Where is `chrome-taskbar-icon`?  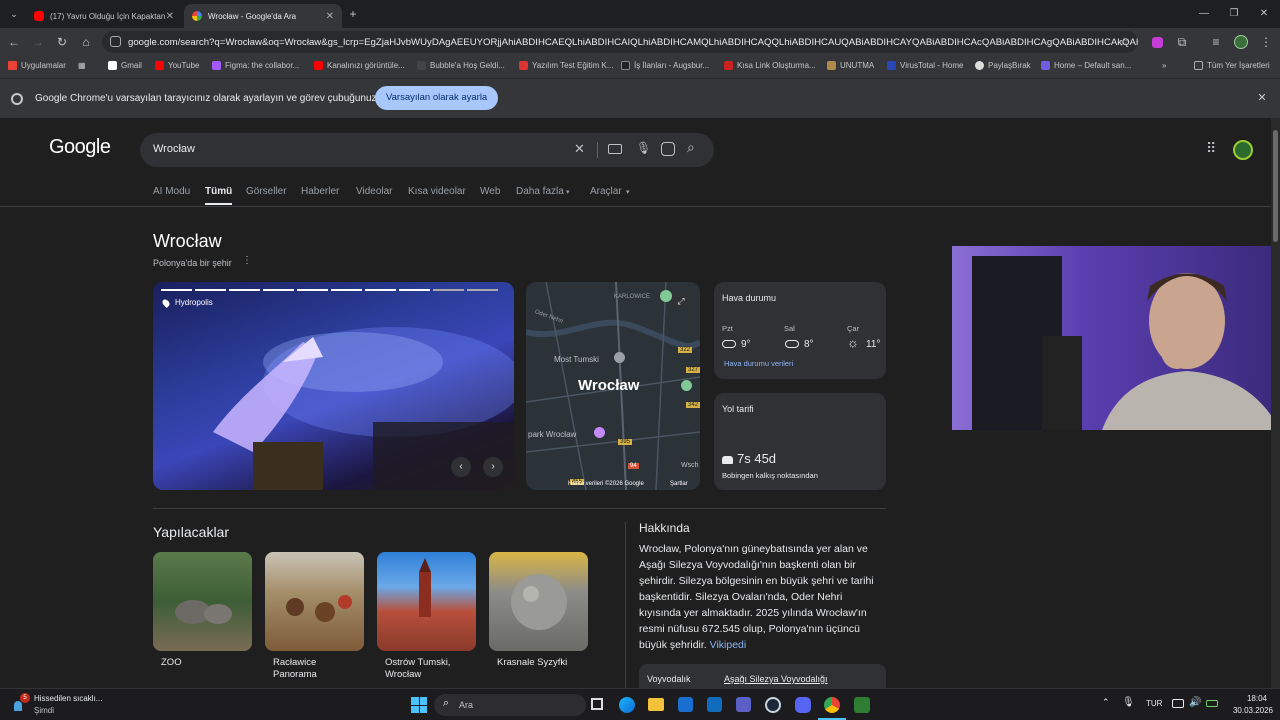 chrome-taskbar-icon is located at coordinates (832, 705).